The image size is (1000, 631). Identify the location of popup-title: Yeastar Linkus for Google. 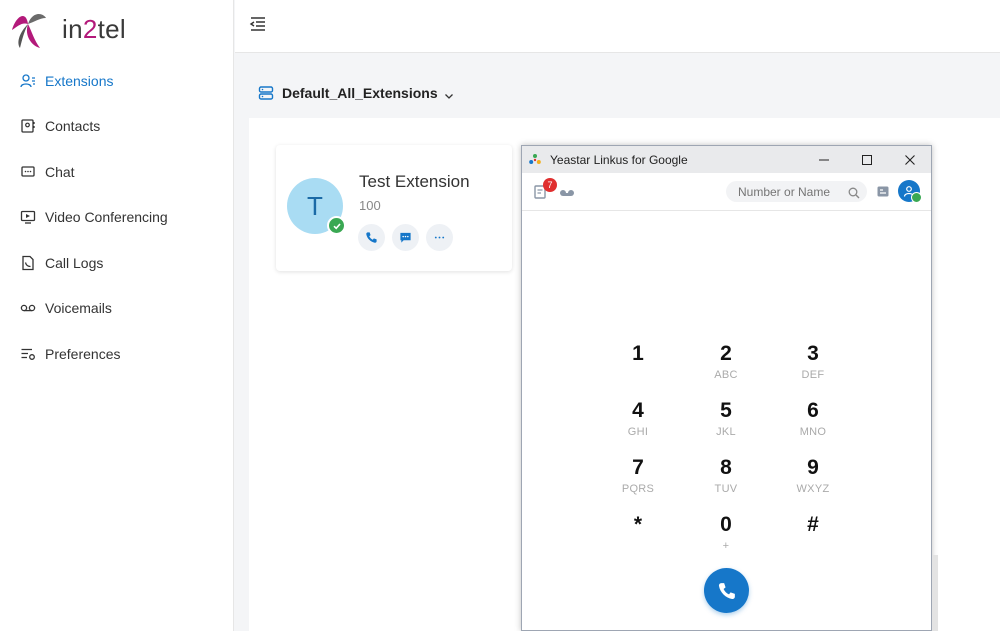
(619, 159).